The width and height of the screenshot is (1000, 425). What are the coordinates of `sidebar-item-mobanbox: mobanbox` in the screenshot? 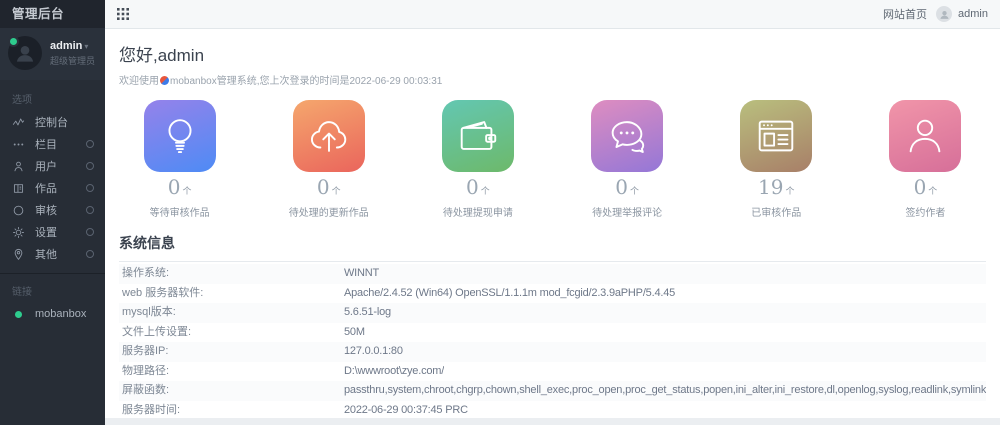 It's located at (52, 314).